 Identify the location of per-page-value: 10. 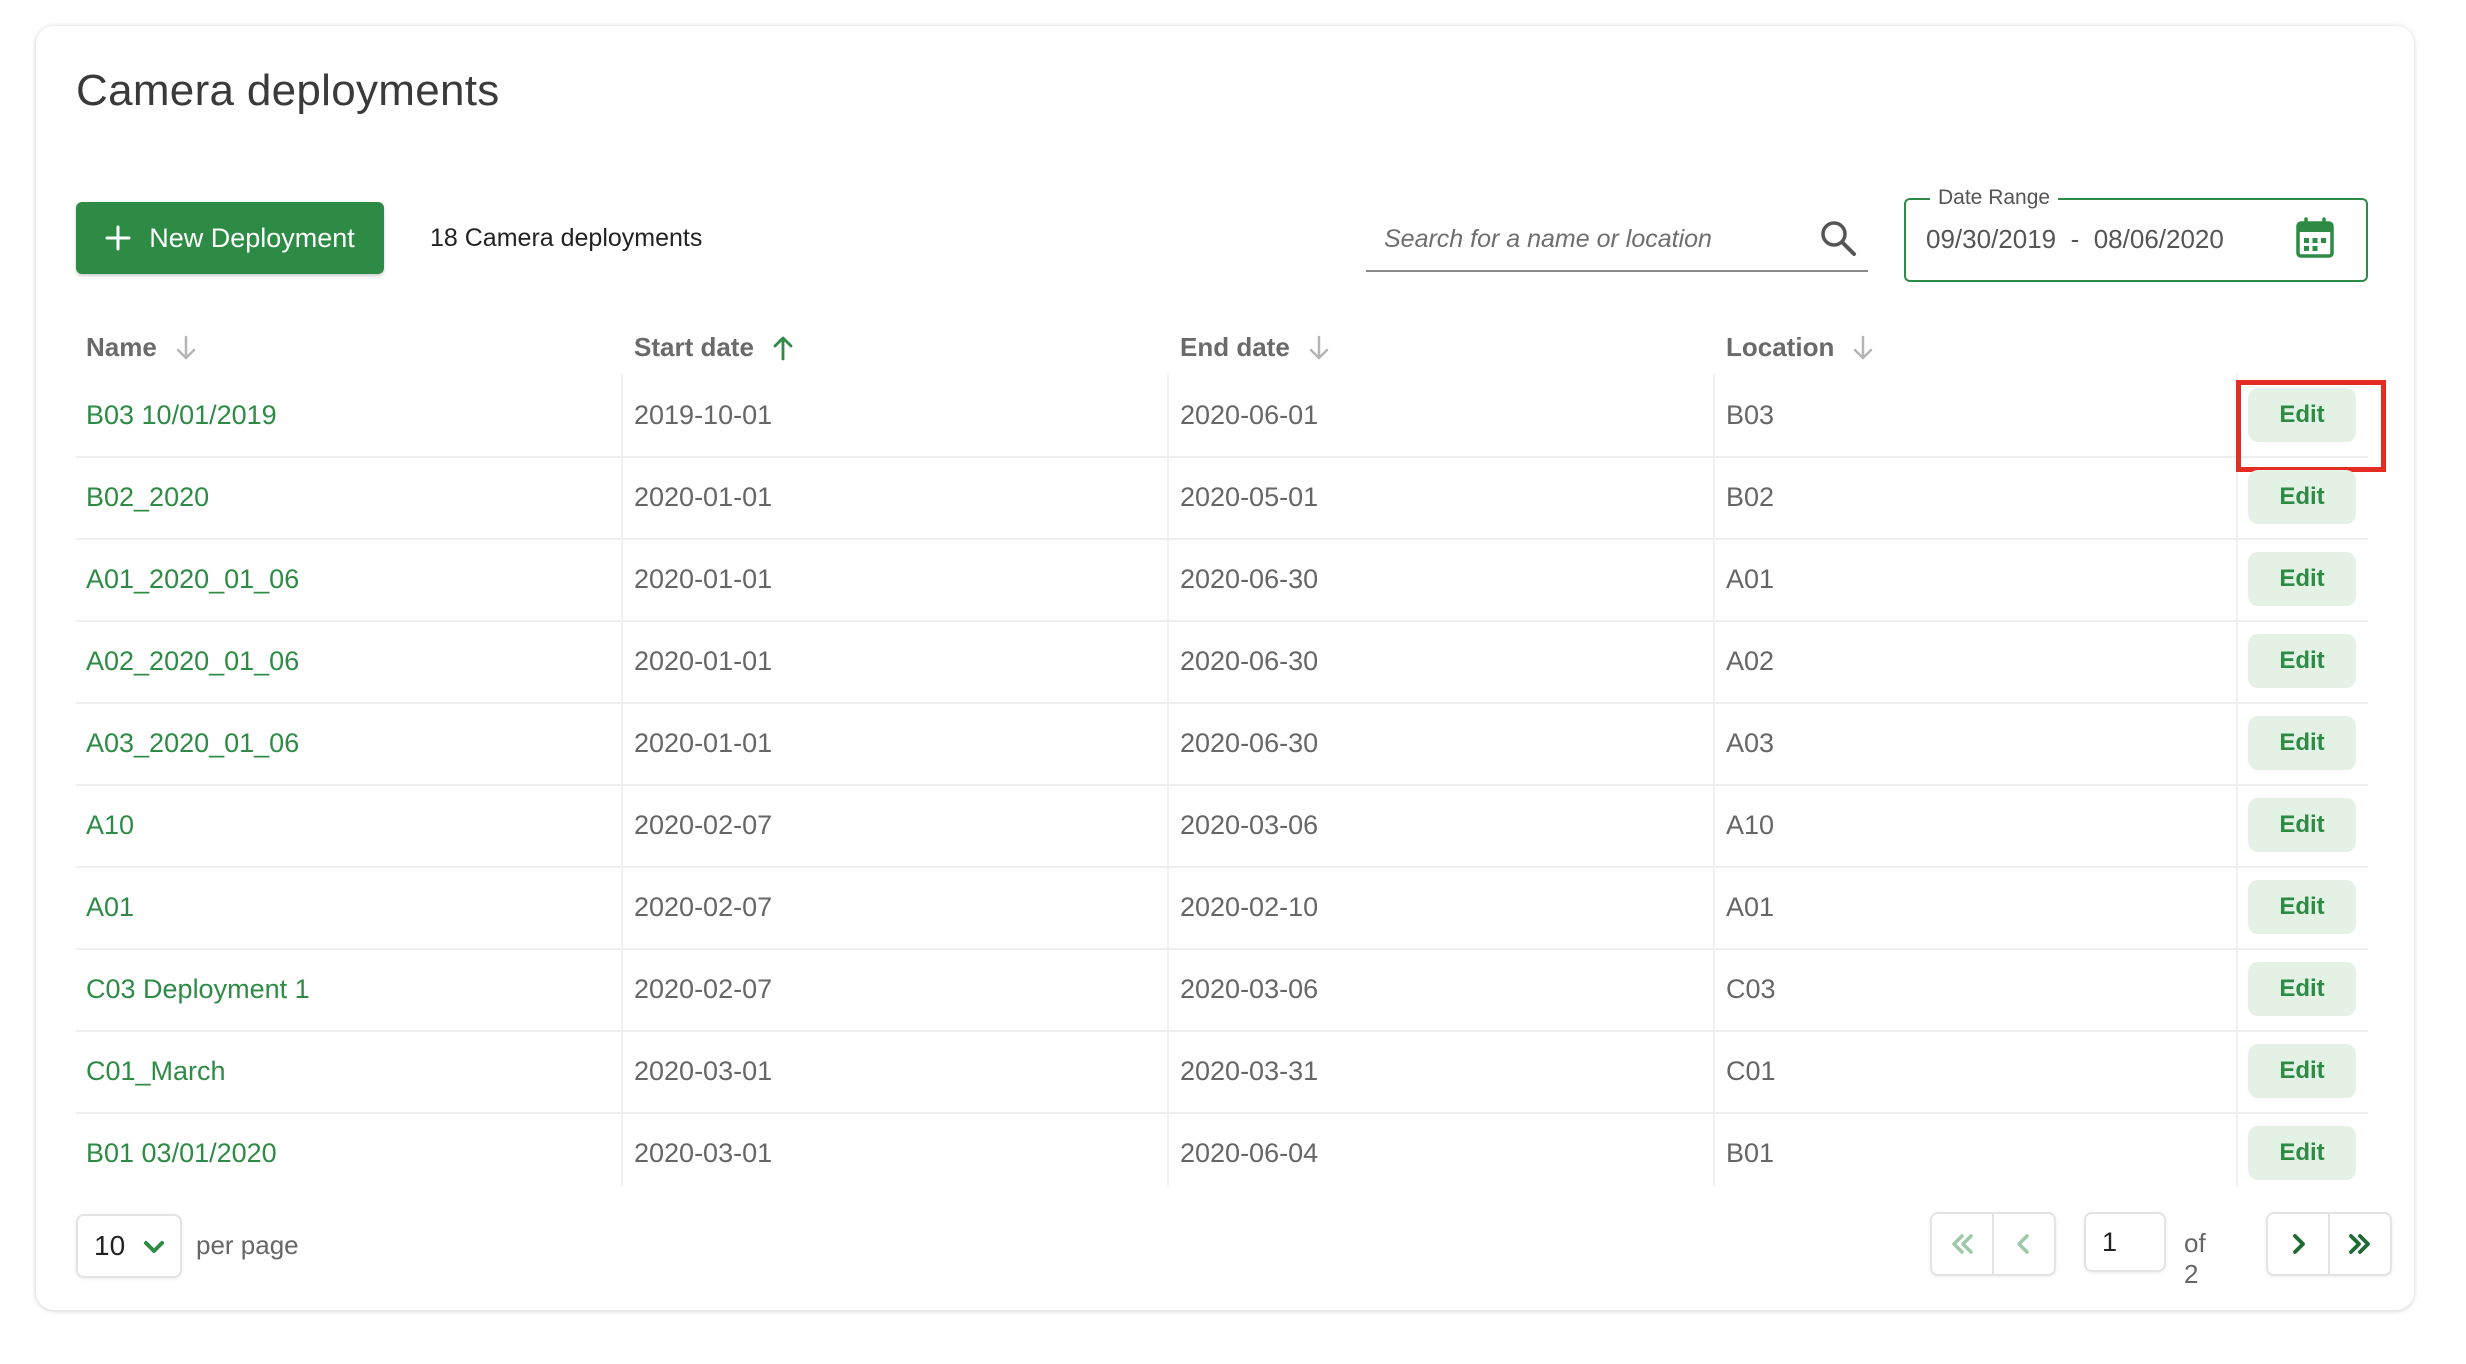
(110, 1245).